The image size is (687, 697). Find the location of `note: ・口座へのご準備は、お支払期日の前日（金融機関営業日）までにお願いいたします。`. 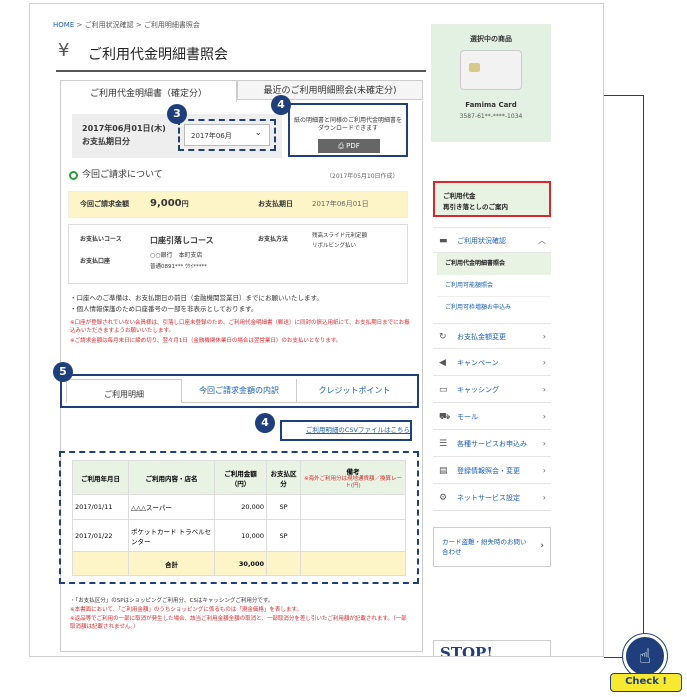

note: ・口座へのご準備は、お支払期日の前日（金融機関営業日）までにお願いいたします。 is located at coordinates (196, 298).